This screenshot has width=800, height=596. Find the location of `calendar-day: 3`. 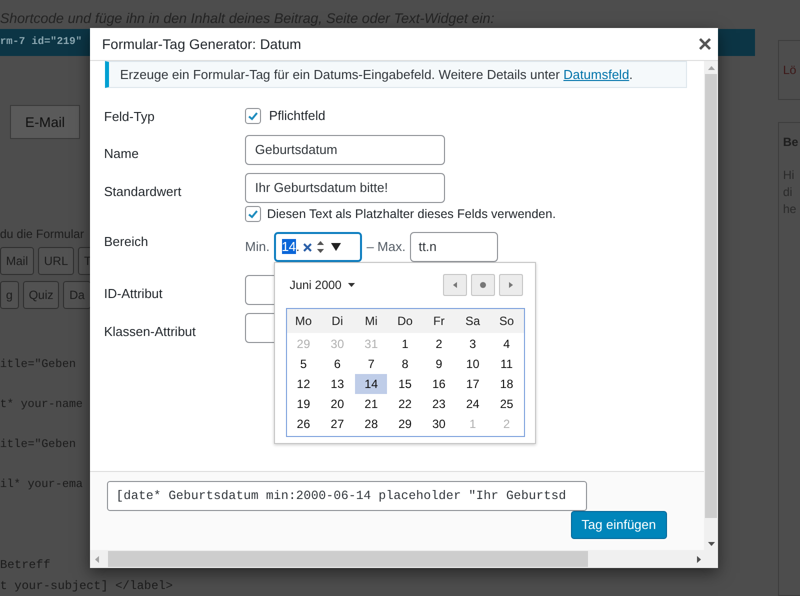

calendar-day: 3 is located at coordinates (472, 344).